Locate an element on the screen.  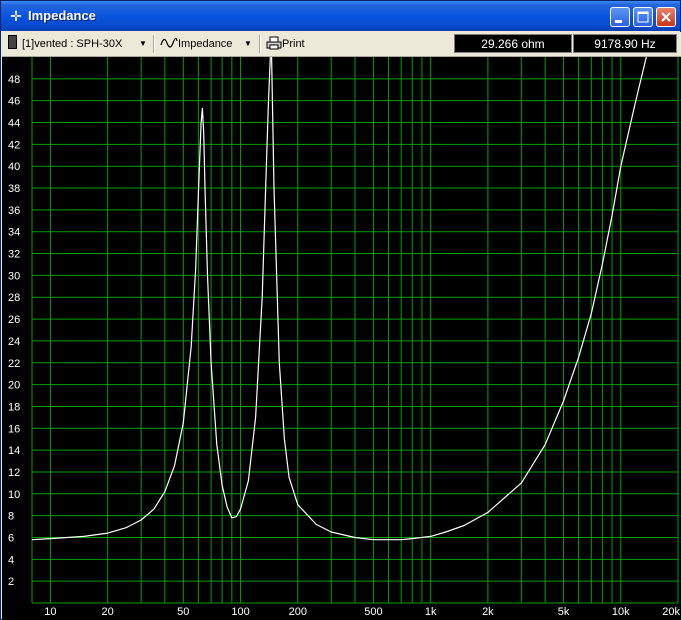
y-tick-label: 28 is located at coordinates (14, 298).